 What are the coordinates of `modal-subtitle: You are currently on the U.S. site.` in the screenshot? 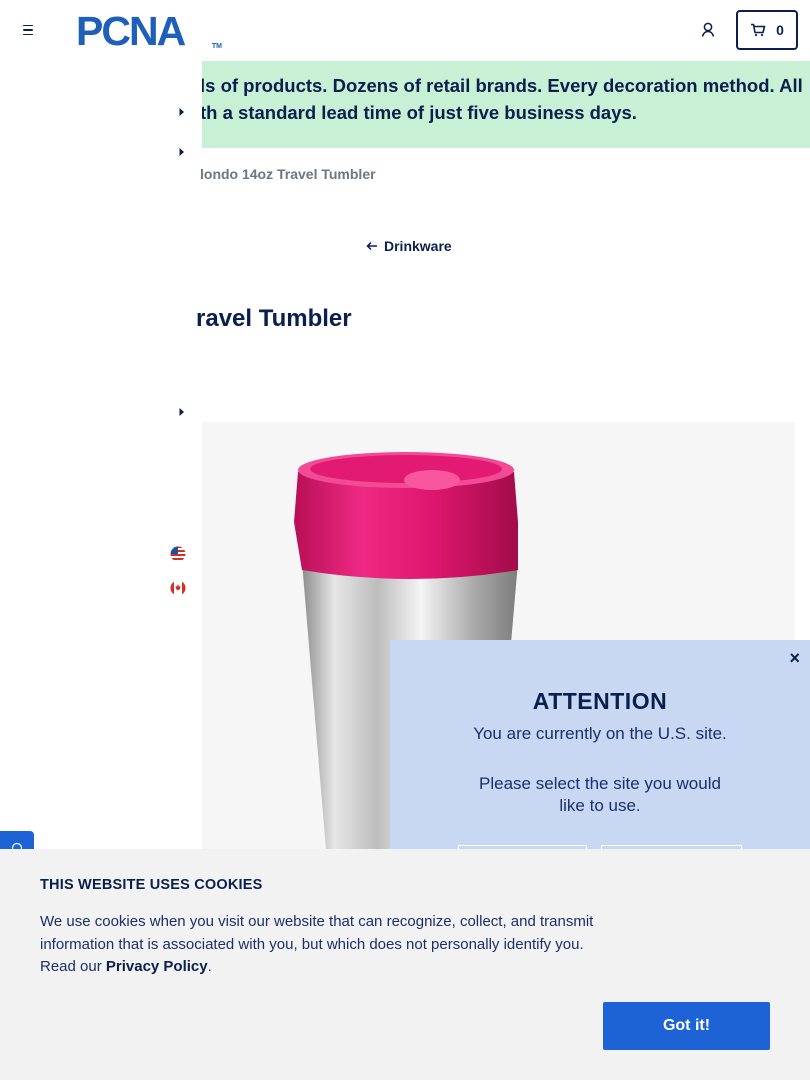 It's located at (600, 733).